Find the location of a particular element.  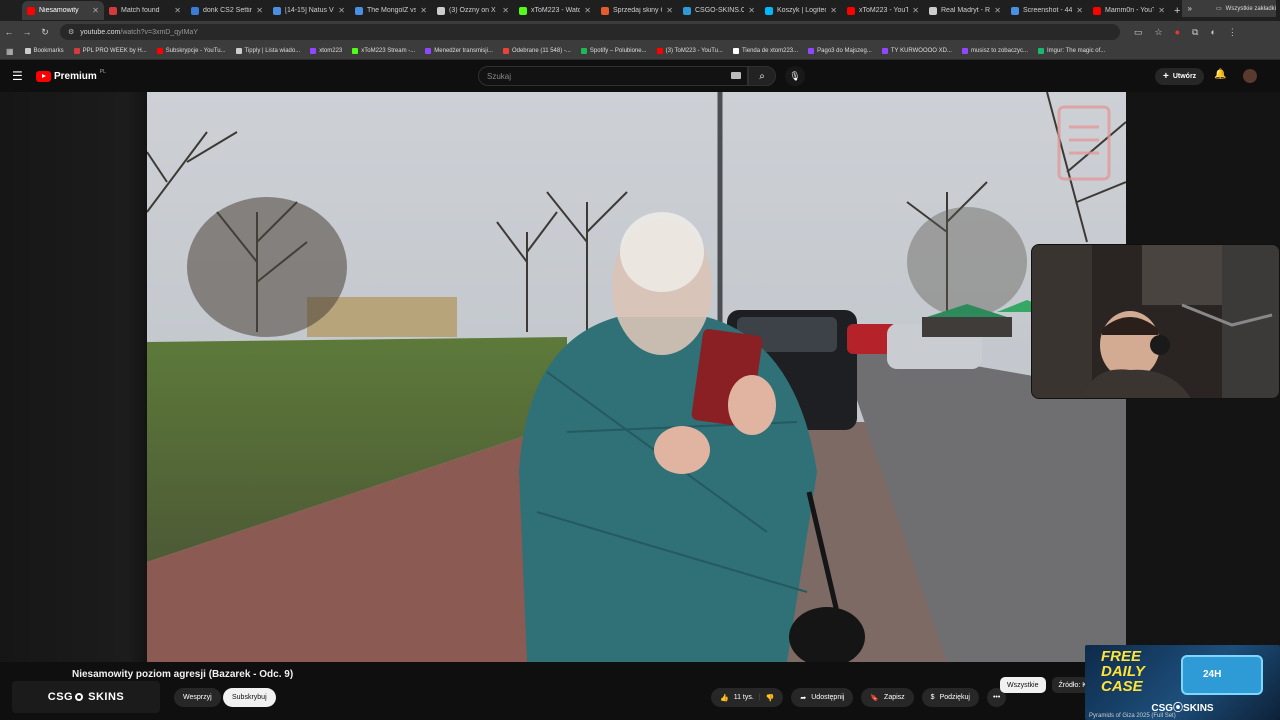

join-button: Wesprzyj is located at coordinates (197, 697).